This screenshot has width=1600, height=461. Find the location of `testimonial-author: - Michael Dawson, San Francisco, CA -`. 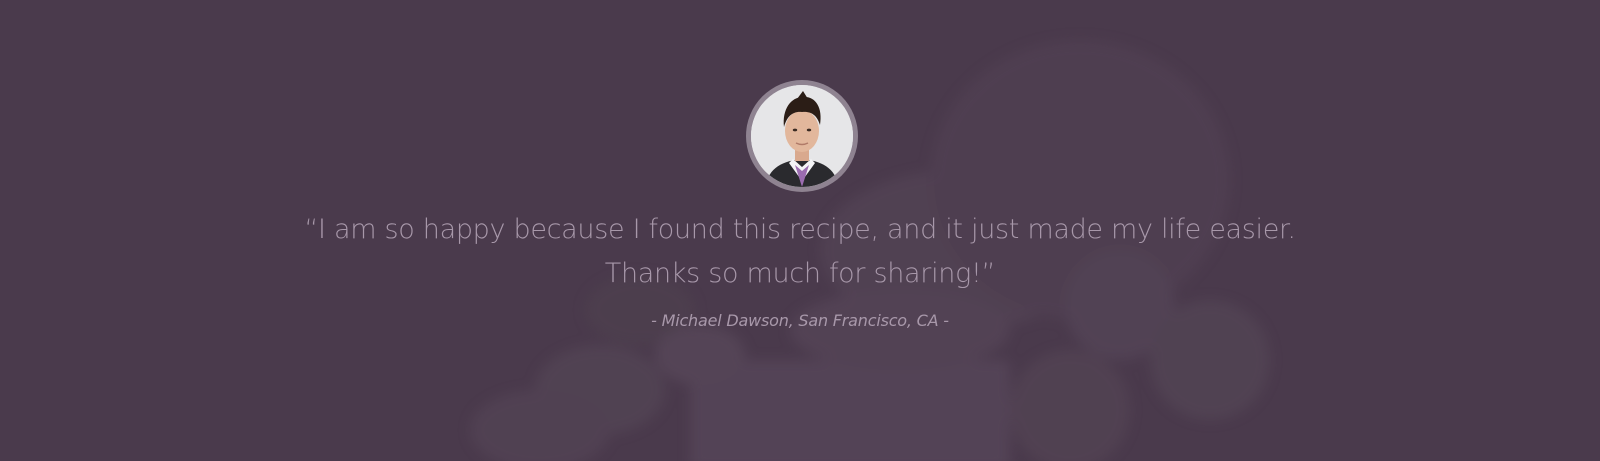

testimonial-author: - Michael Dawson, San Francisco, CA - is located at coordinates (800, 320).